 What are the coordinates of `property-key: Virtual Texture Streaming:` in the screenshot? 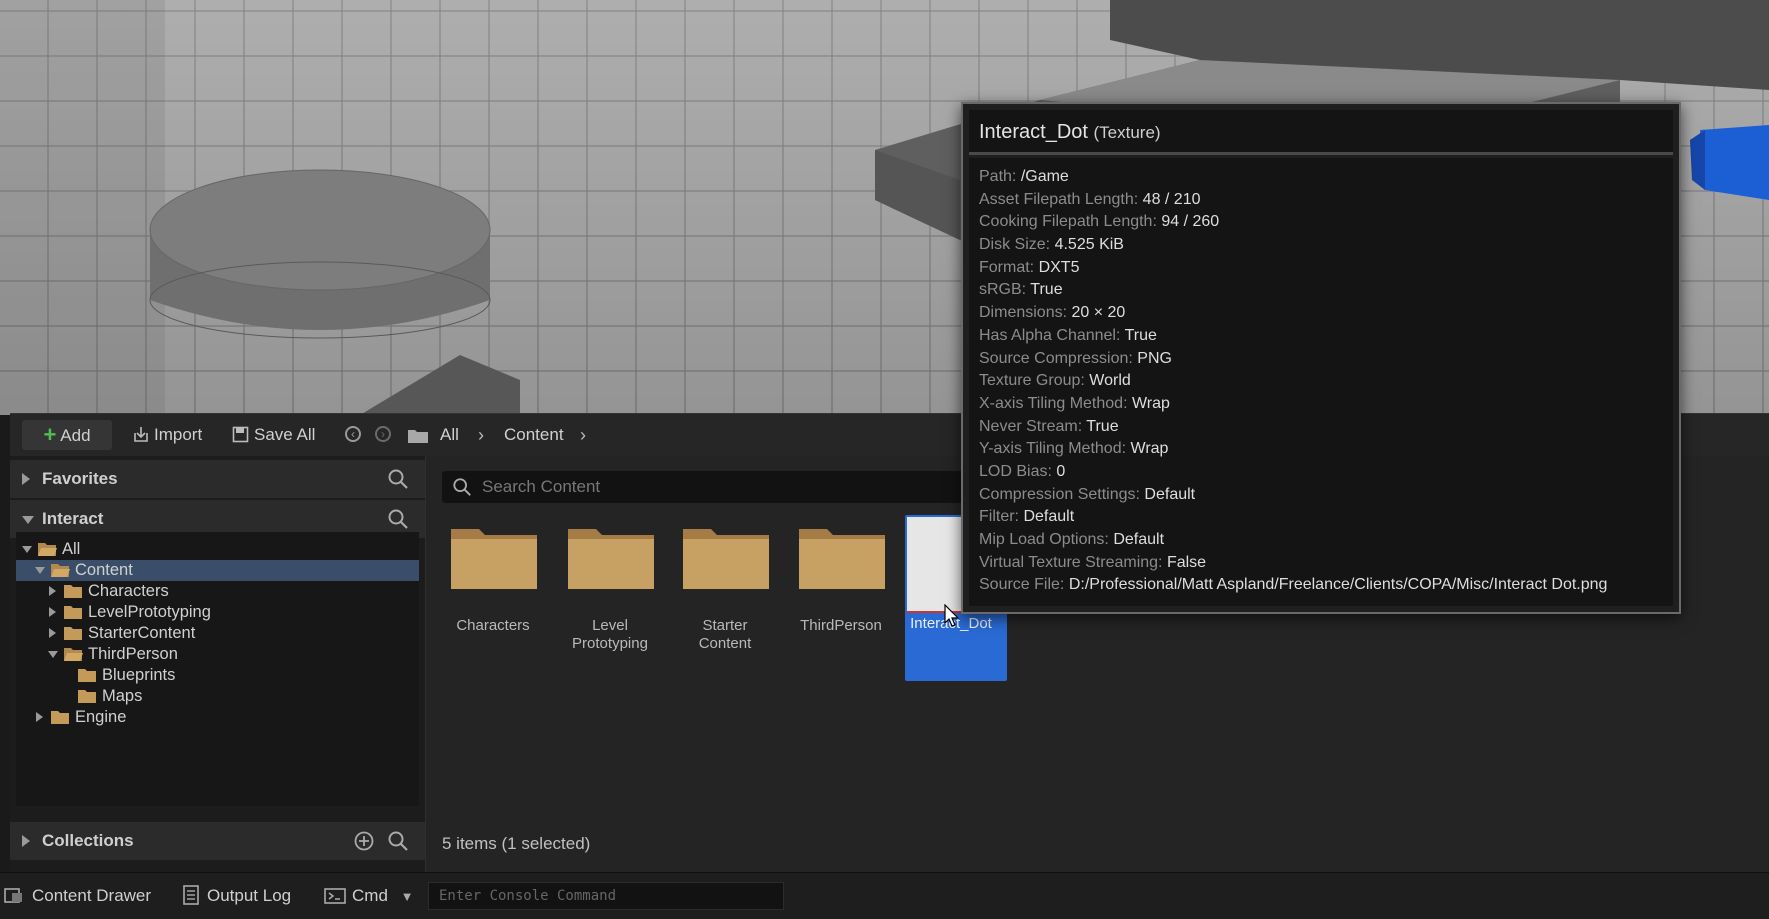 It's located at (1071, 562).